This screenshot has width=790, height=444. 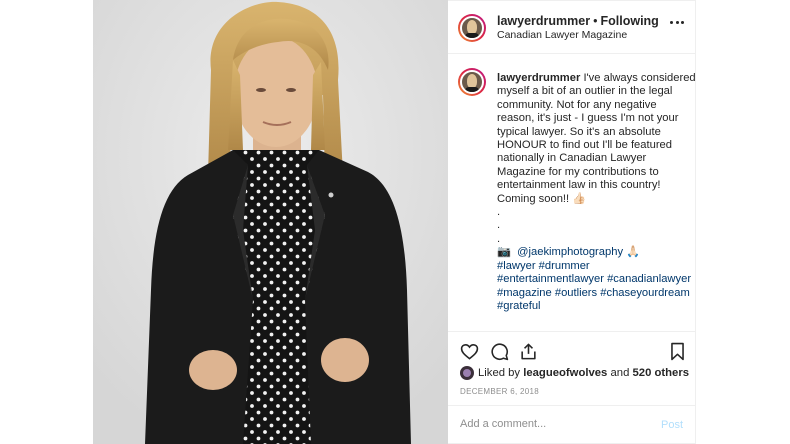 I want to click on header-user-line: lawyerdrummer • Following, so click(x=578, y=21).